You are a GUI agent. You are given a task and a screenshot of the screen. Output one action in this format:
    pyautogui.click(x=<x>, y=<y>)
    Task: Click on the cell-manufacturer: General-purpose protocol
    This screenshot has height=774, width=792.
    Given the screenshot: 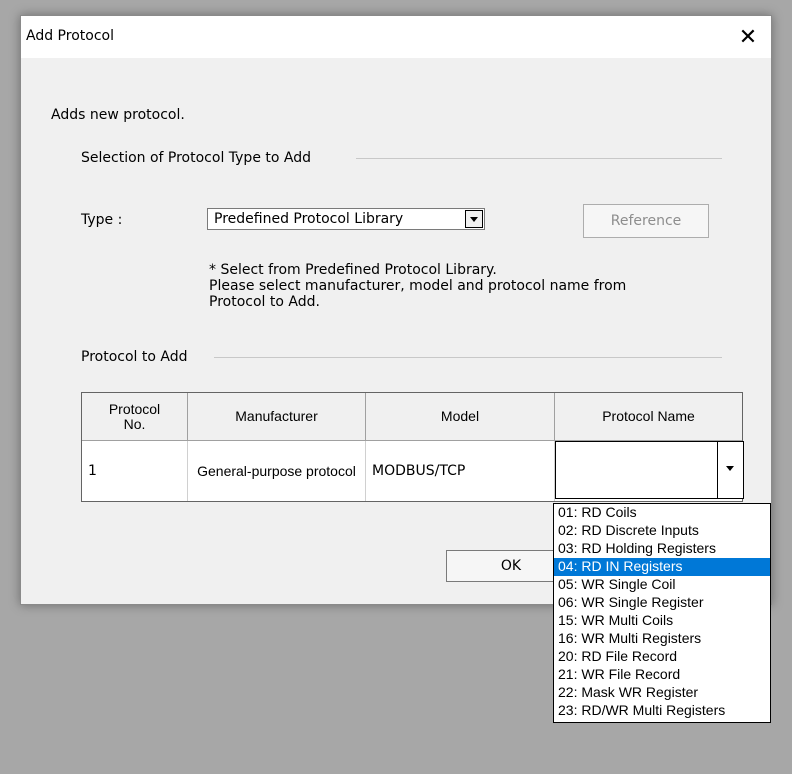 What is the action you would take?
    pyautogui.click(x=277, y=471)
    